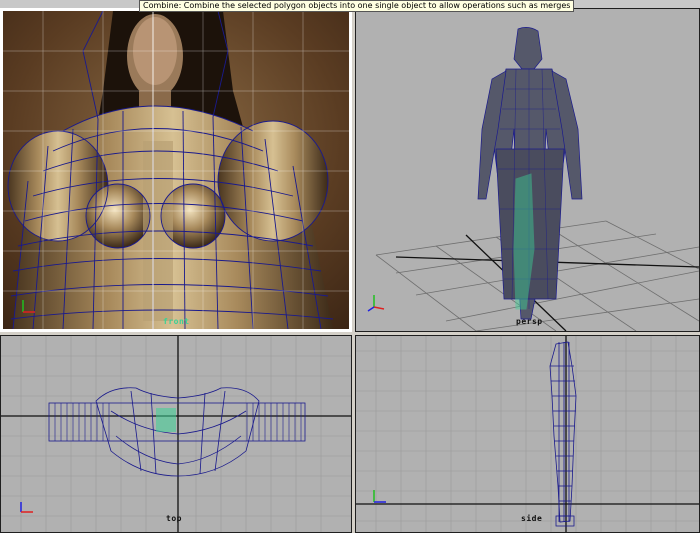  I want to click on viewport-label-side: side, so click(532, 518).